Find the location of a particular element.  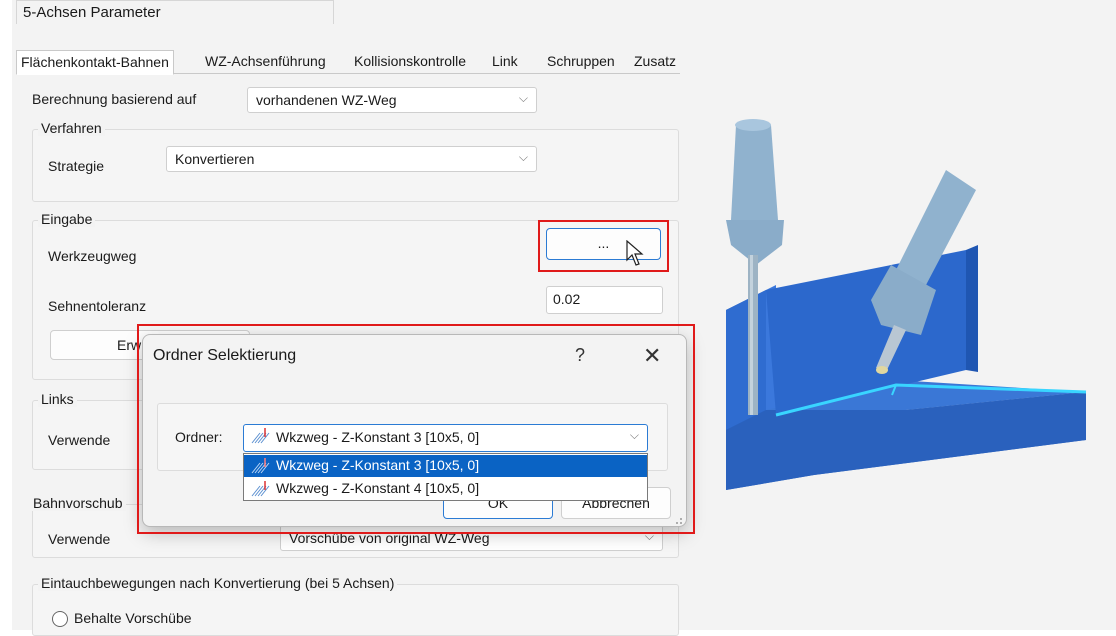

tab-link: Link is located at coordinates (505, 62).